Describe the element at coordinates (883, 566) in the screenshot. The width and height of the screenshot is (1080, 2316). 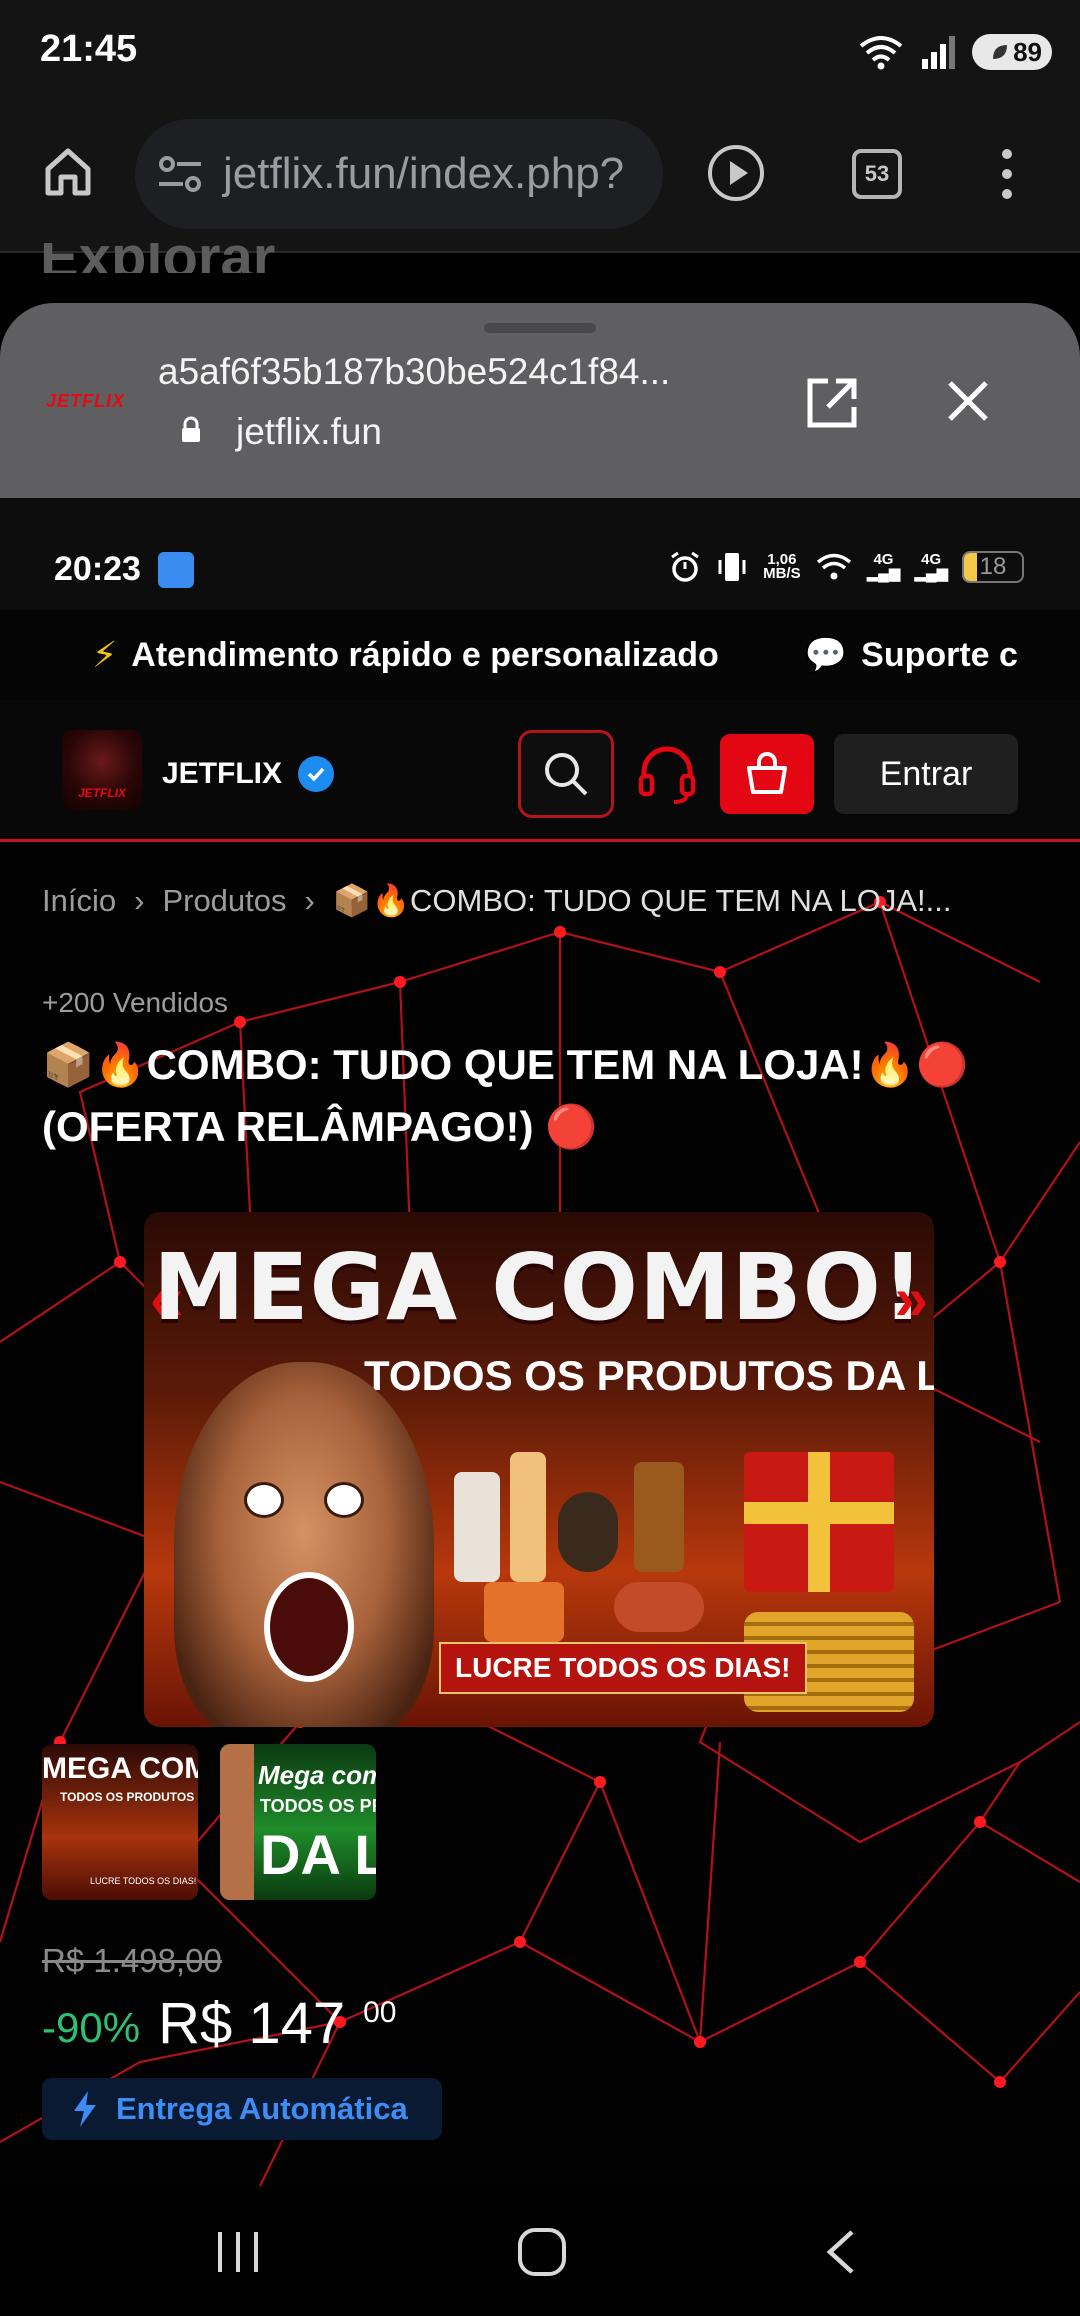
I see `signal-4g-1: 4G ▂▄▆` at that location.